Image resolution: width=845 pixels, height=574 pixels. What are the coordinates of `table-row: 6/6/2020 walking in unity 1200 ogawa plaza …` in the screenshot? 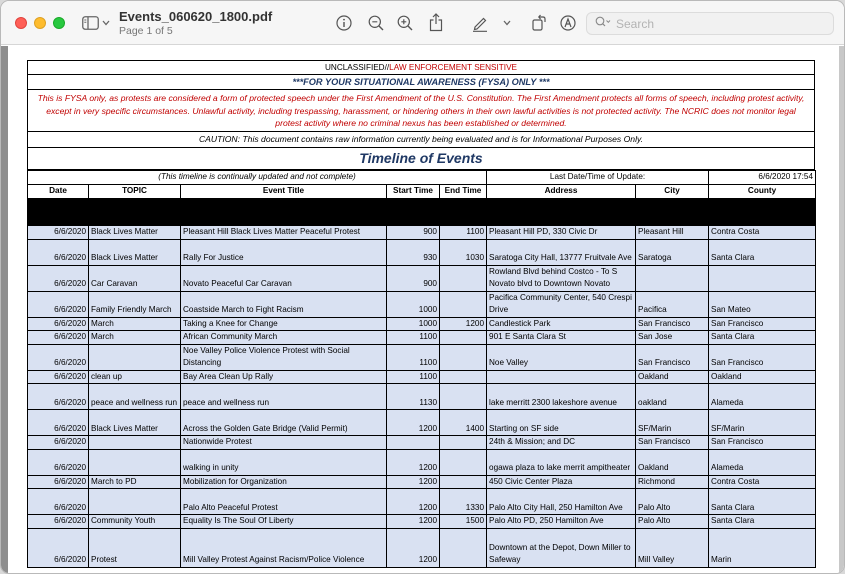 It's located at (422, 462).